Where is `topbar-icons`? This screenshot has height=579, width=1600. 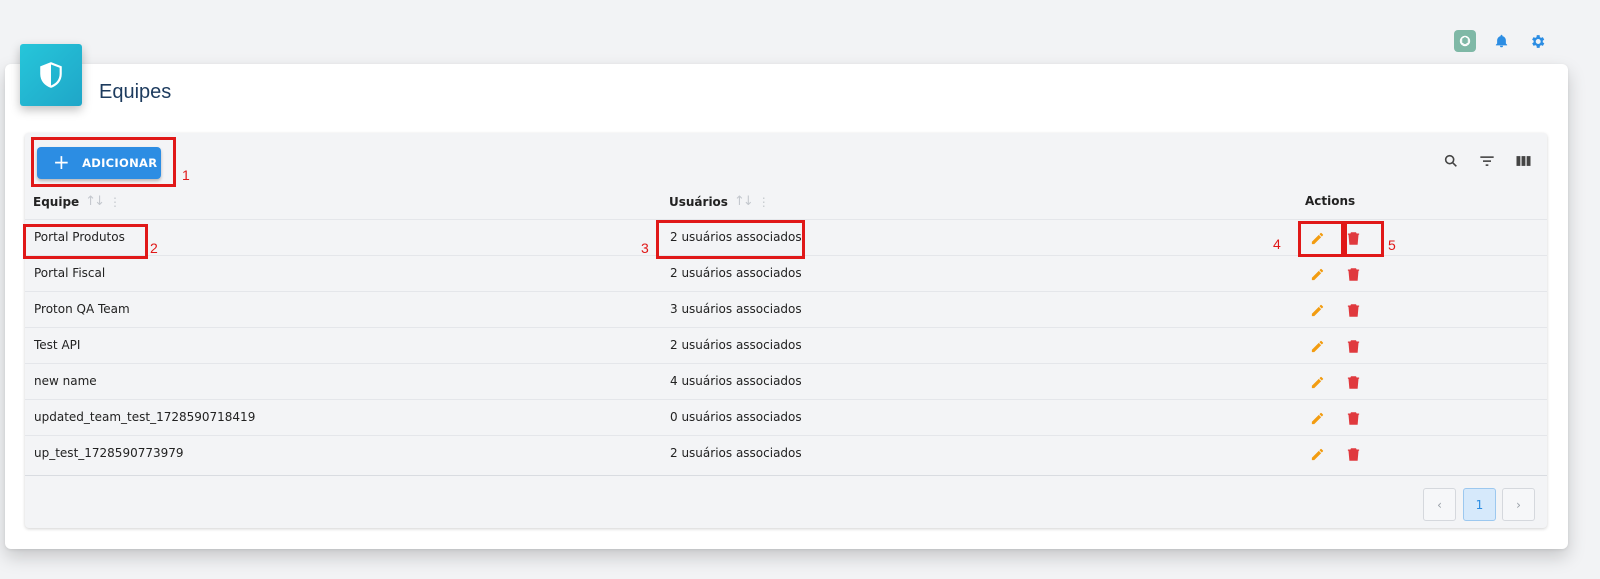
topbar-icons is located at coordinates (1501, 41).